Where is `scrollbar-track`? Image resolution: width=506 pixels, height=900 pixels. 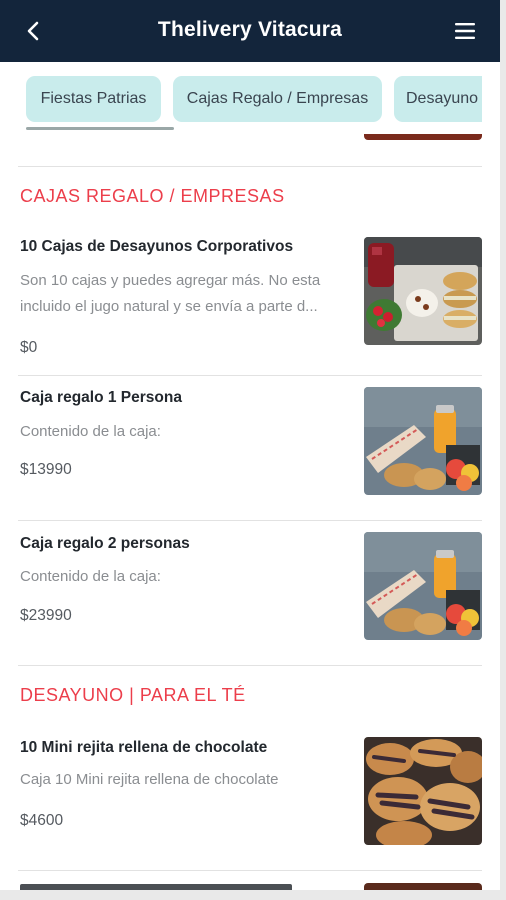 scrollbar-track is located at coordinates (503, 450).